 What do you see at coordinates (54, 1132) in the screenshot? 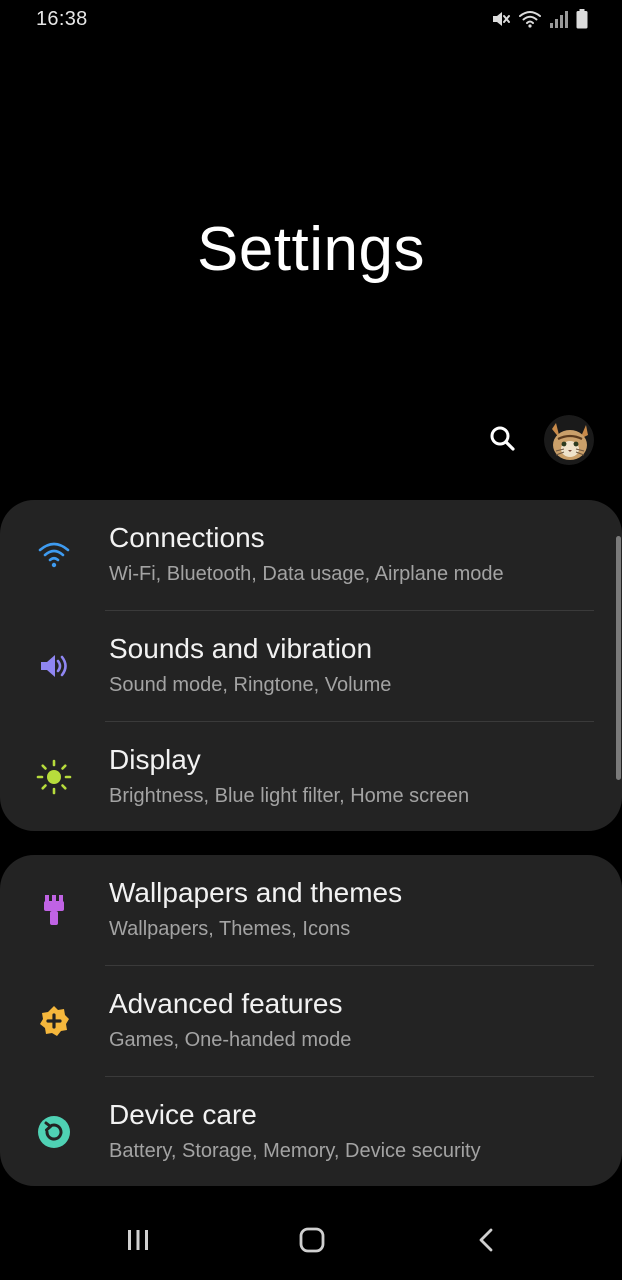
I see `refresh-icon` at bounding box center [54, 1132].